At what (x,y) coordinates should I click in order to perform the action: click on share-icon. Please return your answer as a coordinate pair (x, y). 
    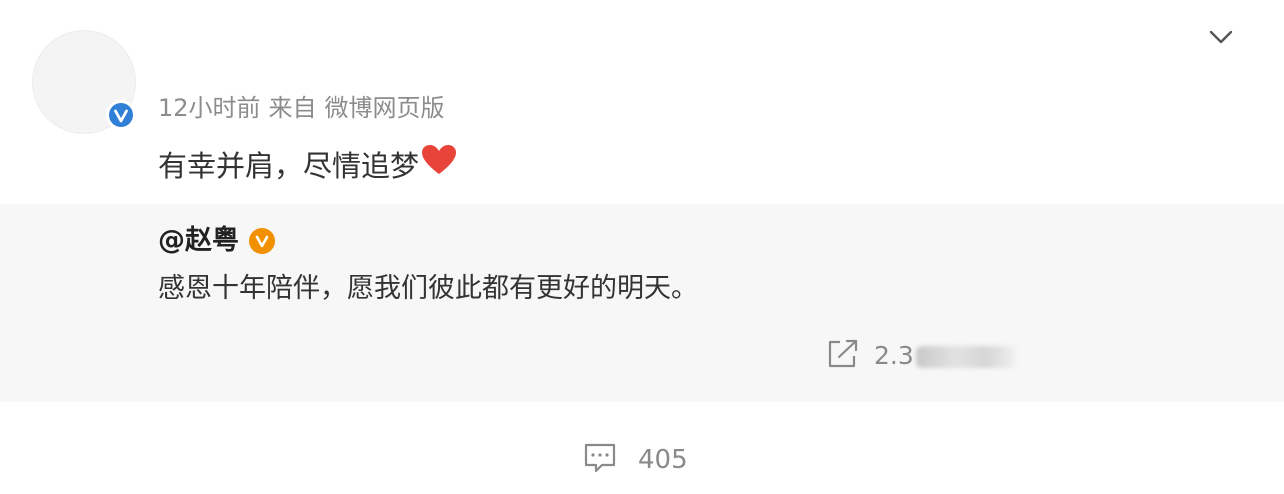
    Looking at the image, I should click on (843, 356).